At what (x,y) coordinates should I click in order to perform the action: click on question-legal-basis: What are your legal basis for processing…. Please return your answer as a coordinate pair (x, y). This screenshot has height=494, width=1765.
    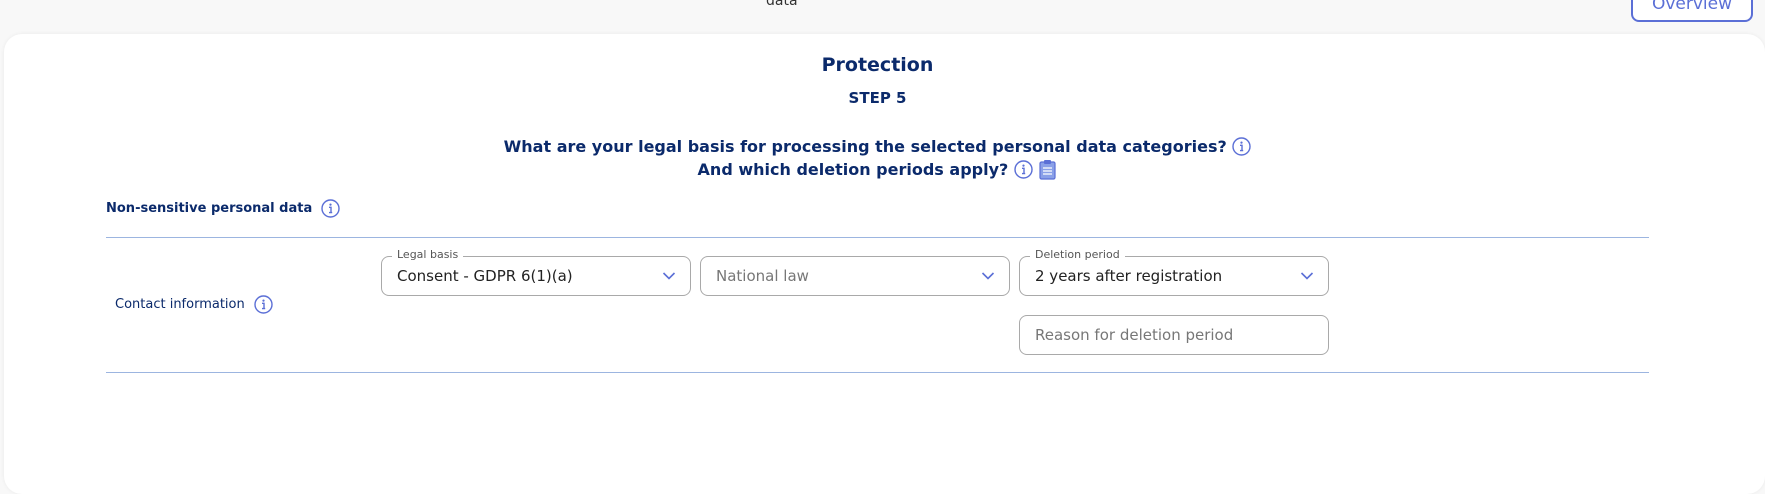
    Looking at the image, I should click on (877, 146).